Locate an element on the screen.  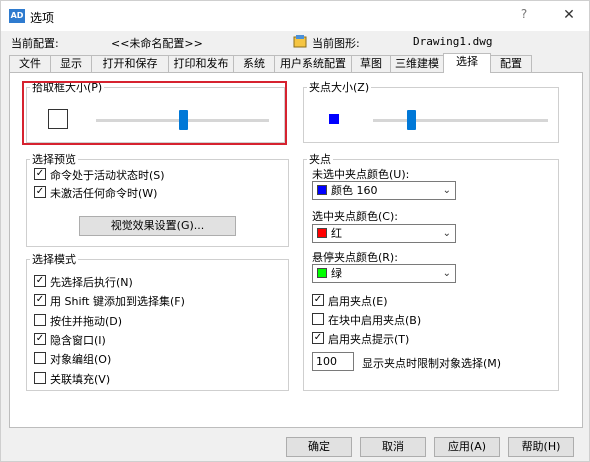
help-button: 帮助(H) is located at coordinates (541, 447).